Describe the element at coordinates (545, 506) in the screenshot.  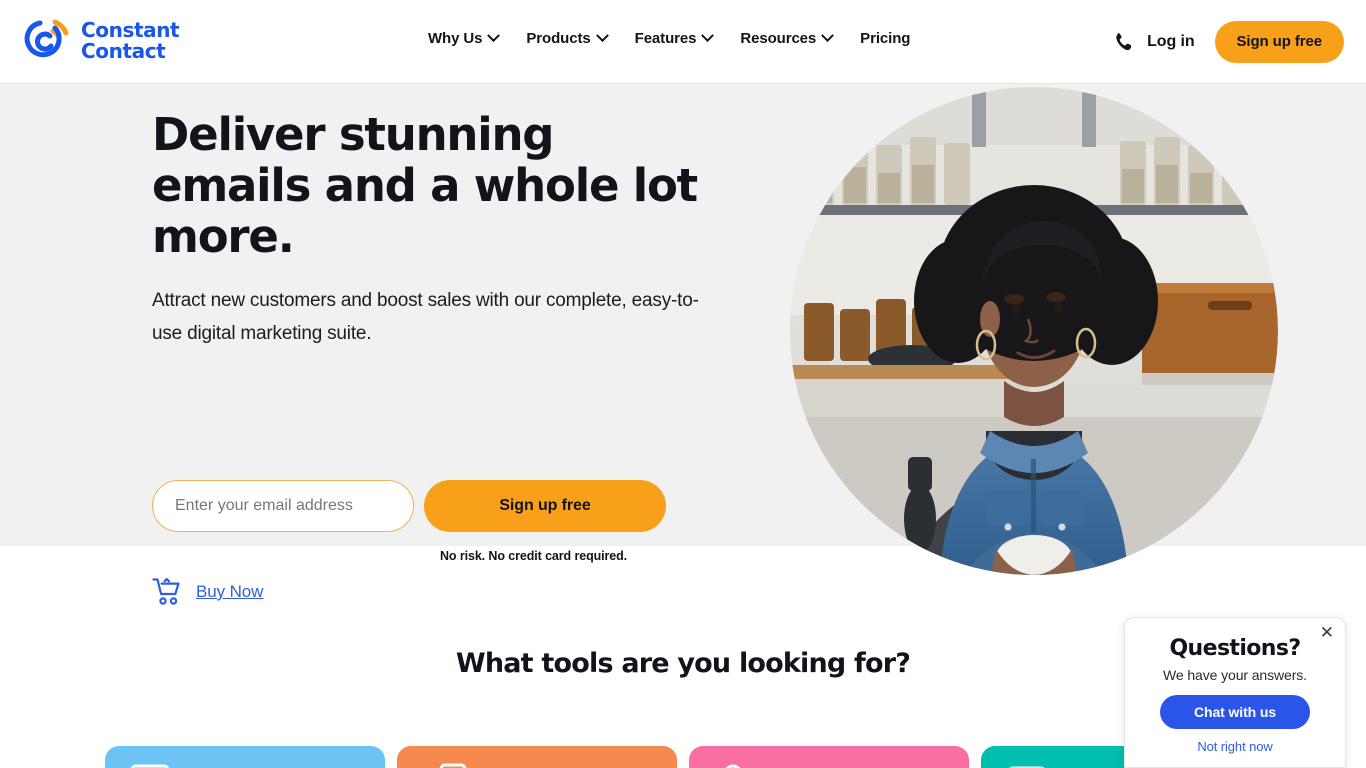
I see `hero-signup-button: Sign up free` at that location.